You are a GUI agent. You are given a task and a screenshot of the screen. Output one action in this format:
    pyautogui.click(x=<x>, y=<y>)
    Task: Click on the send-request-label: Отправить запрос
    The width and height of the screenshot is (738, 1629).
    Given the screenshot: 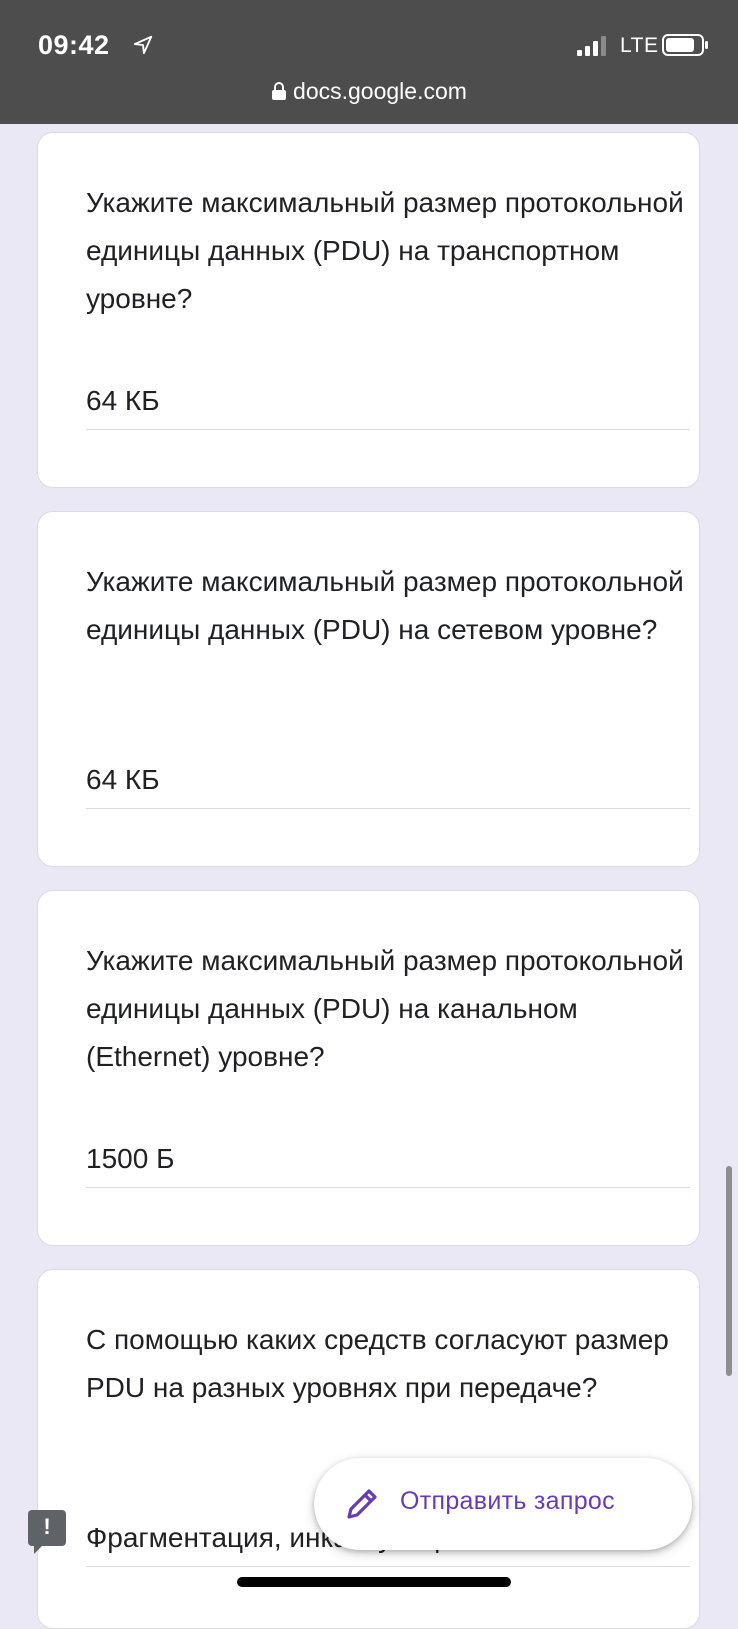 What is the action you would take?
    pyautogui.click(x=507, y=1501)
    